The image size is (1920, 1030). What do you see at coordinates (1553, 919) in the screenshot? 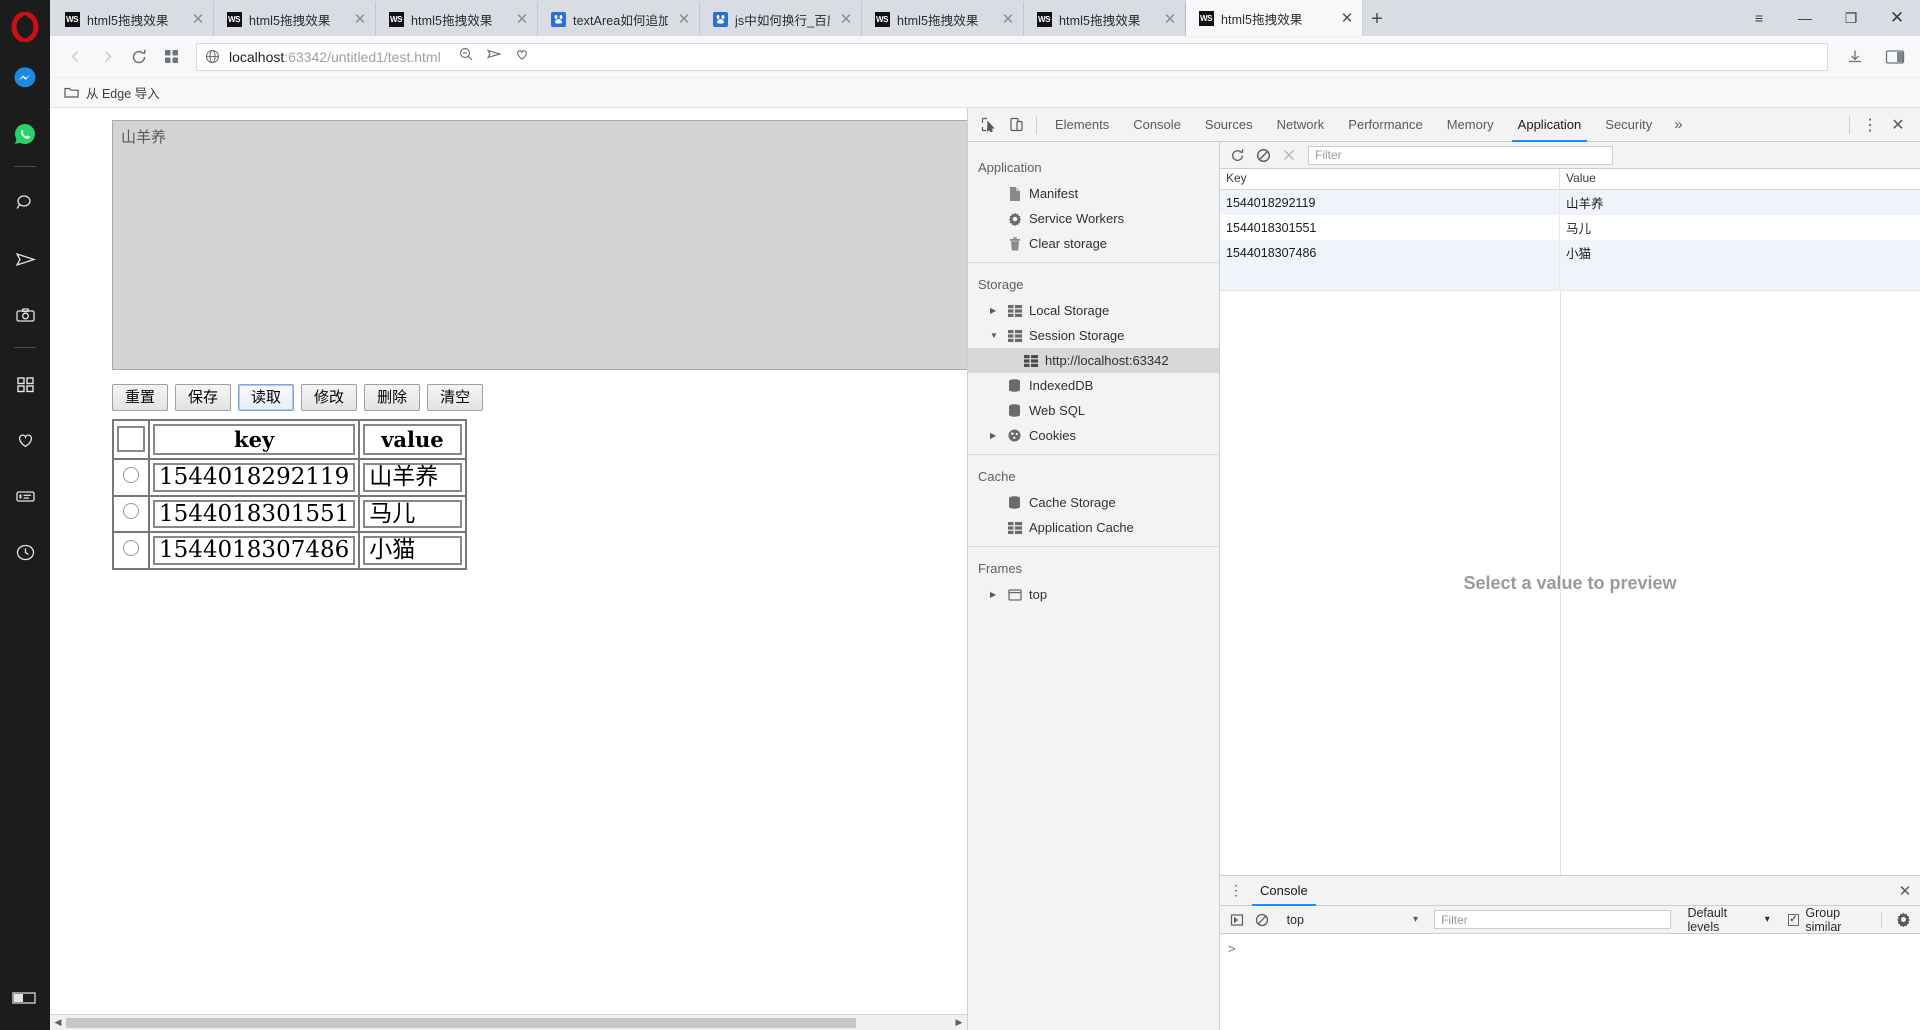
I see `console-filter-input: Filter` at bounding box center [1553, 919].